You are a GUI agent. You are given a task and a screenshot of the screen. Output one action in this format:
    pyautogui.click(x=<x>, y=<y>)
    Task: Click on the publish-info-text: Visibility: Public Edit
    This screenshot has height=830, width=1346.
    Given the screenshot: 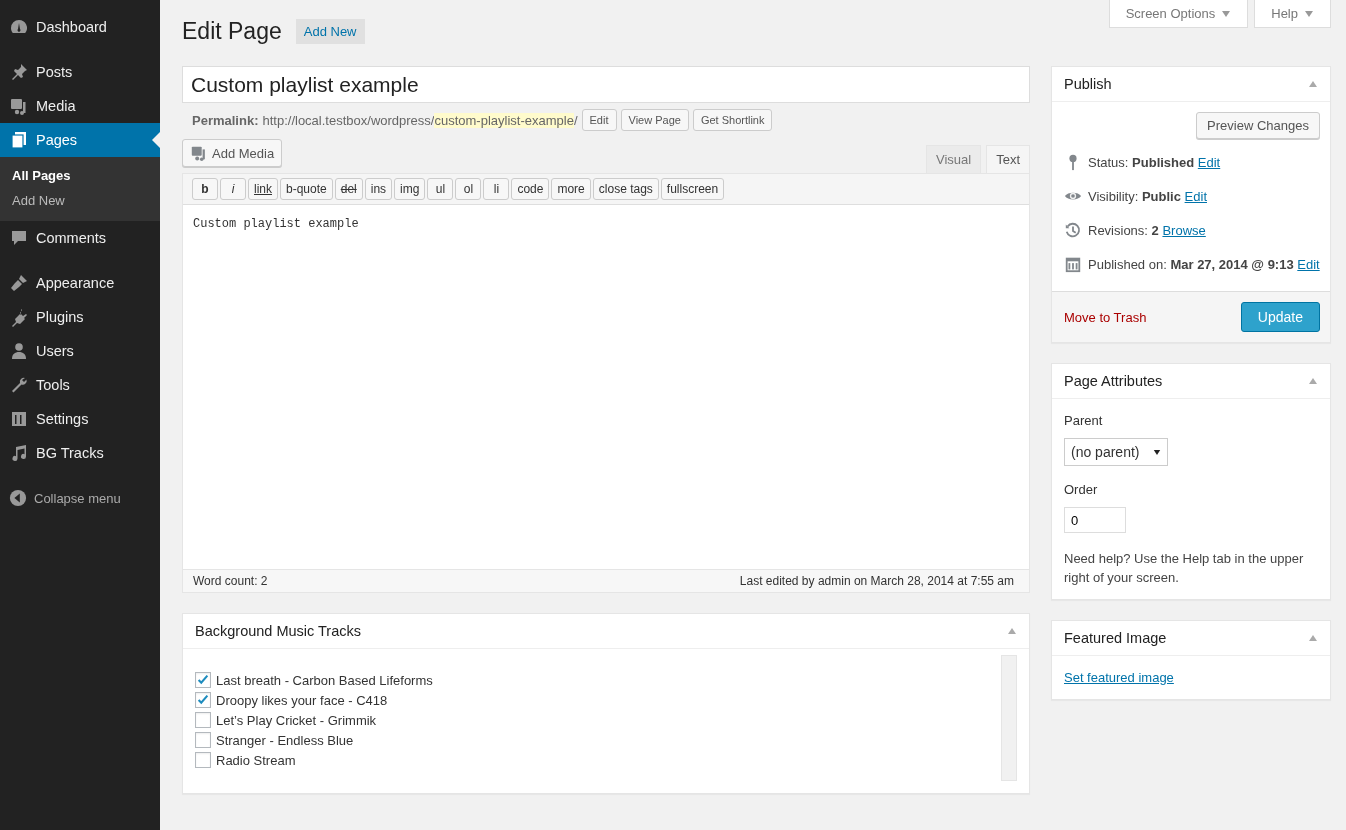 What is the action you would take?
    pyautogui.click(x=1147, y=196)
    